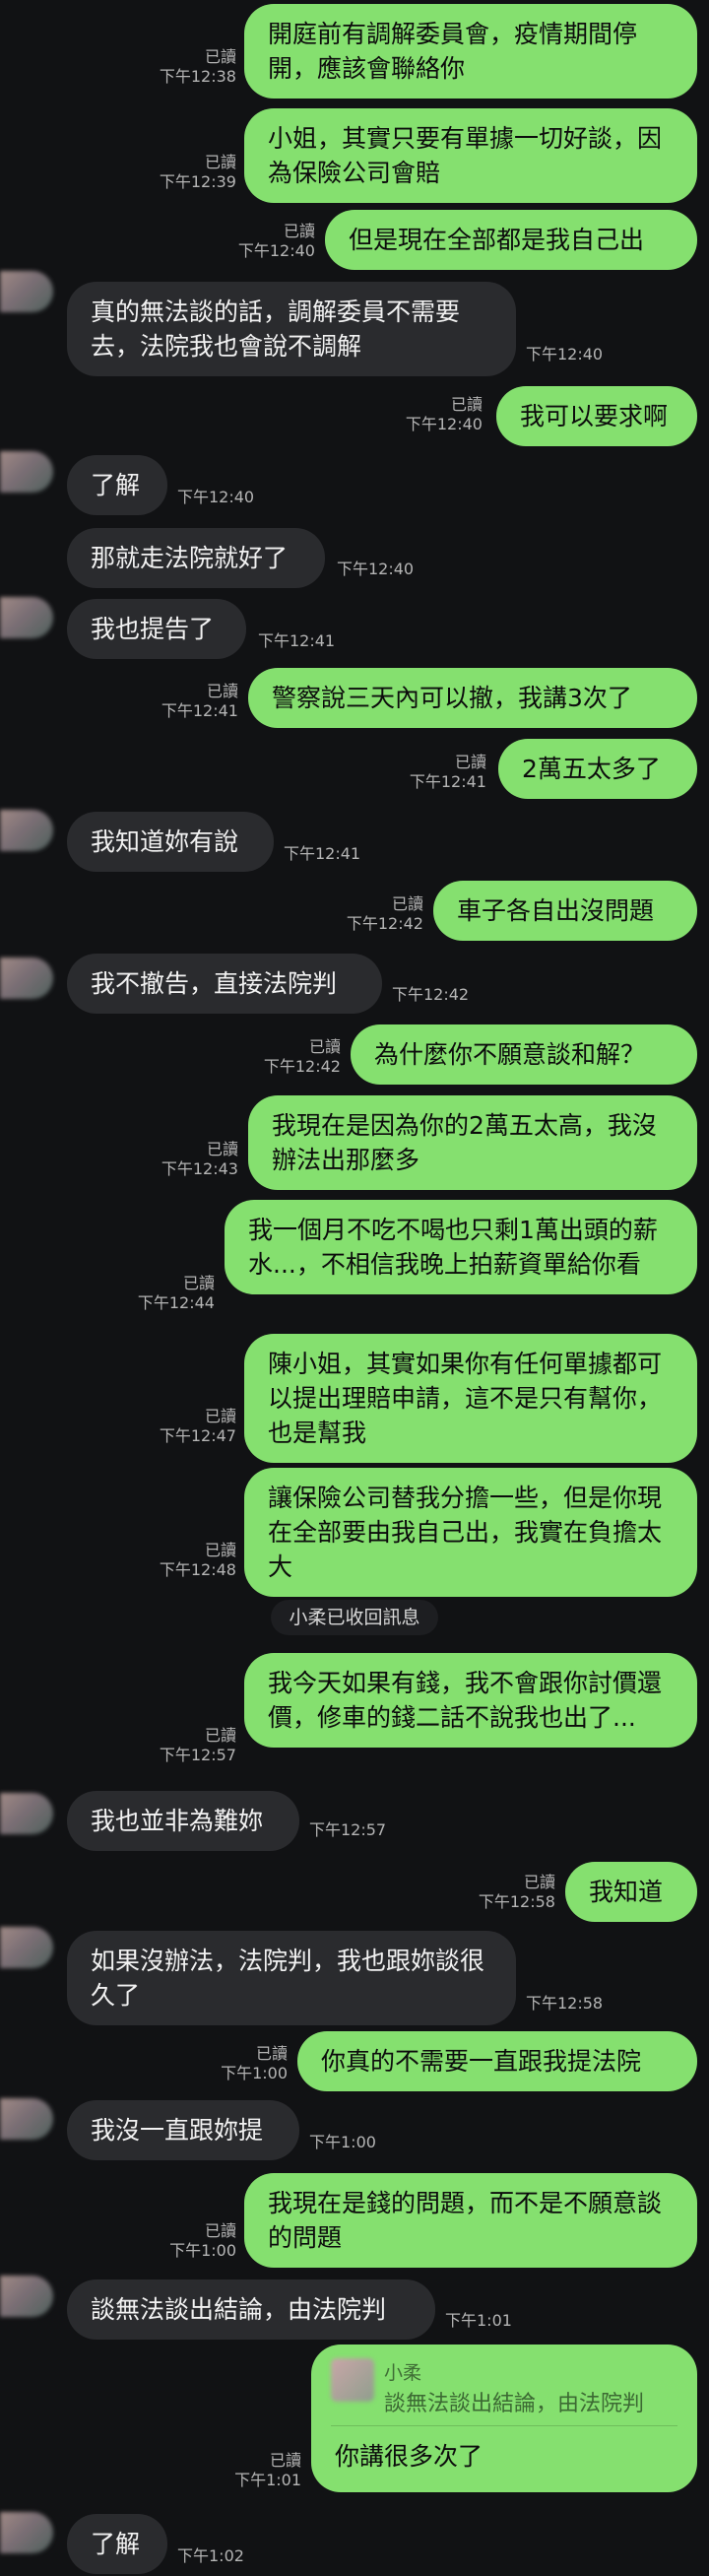  I want to click on message-meta: 已讀 下午12:38, so click(197, 67).